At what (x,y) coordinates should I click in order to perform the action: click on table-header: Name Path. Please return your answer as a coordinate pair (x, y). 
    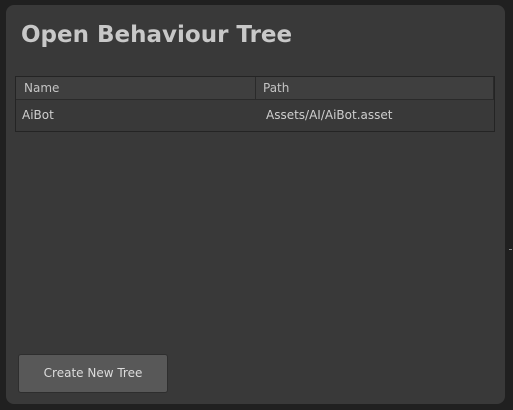
    Looking at the image, I should click on (255, 88).